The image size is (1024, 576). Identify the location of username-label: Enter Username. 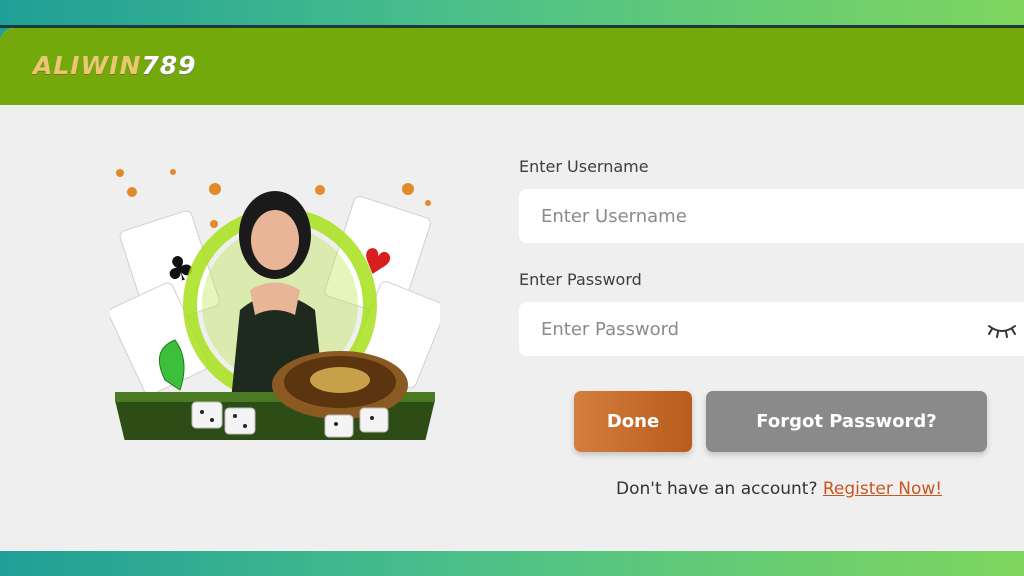
(584, 166).